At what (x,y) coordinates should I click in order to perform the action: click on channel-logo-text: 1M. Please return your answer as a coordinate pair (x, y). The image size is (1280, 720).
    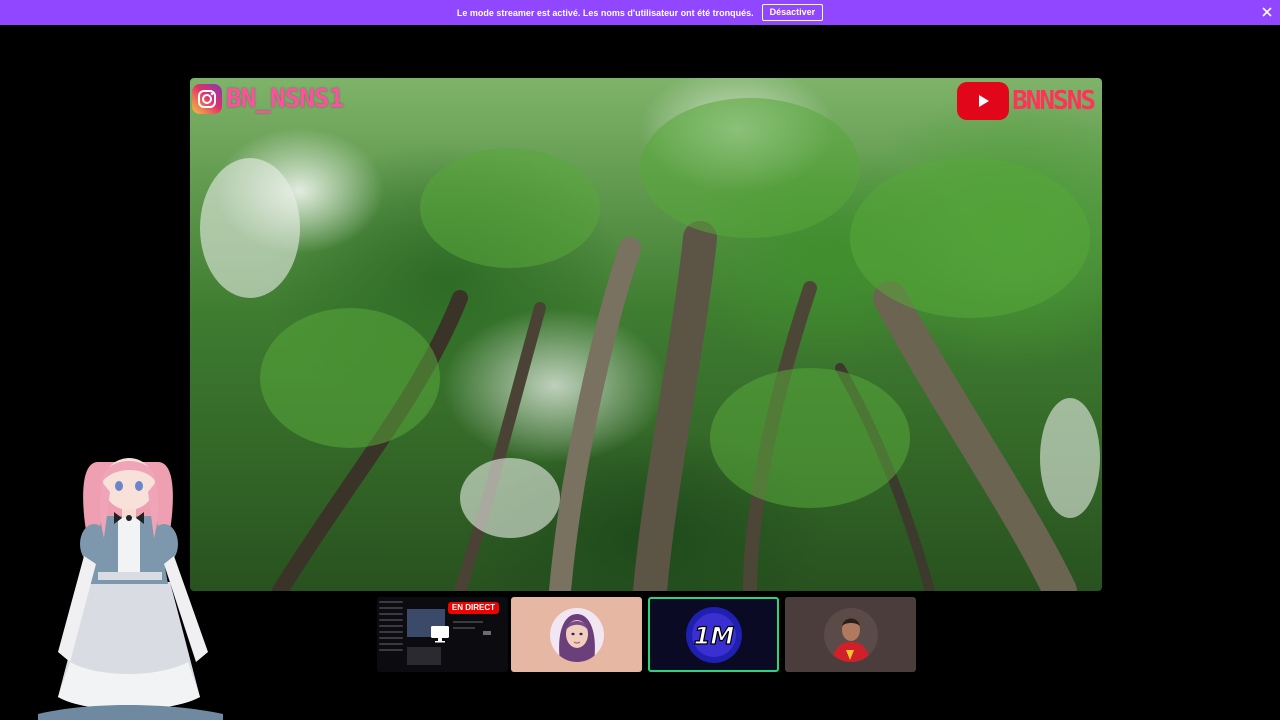
    Looking at the image, I should click on (713, 636).